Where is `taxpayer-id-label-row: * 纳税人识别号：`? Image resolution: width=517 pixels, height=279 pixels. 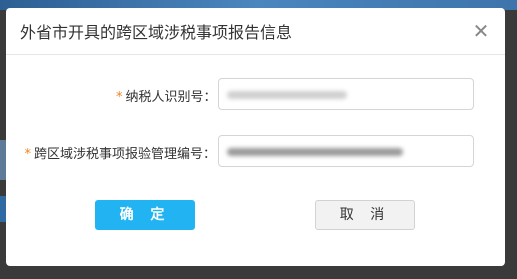 taxpayer-id-label-row: * 纳税人识别号： is located at coordinates (166, 95).